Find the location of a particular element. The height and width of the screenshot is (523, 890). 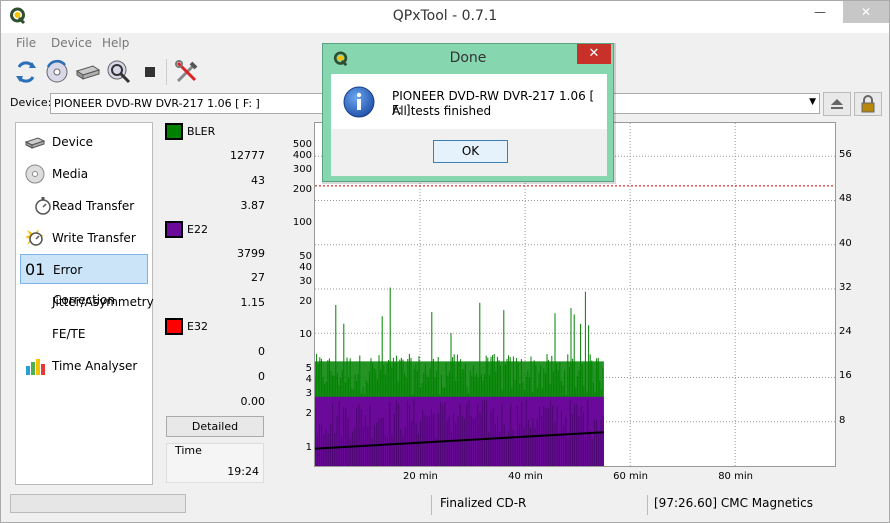

sidebar-item-error-correction: 01 Error Correction is located at coordinates (84, 280).